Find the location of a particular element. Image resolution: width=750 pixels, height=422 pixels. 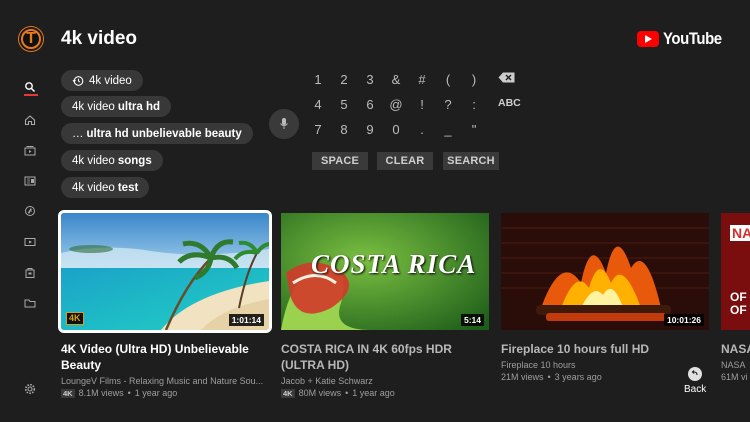

settings-icon is located at coordinates (30, 389).